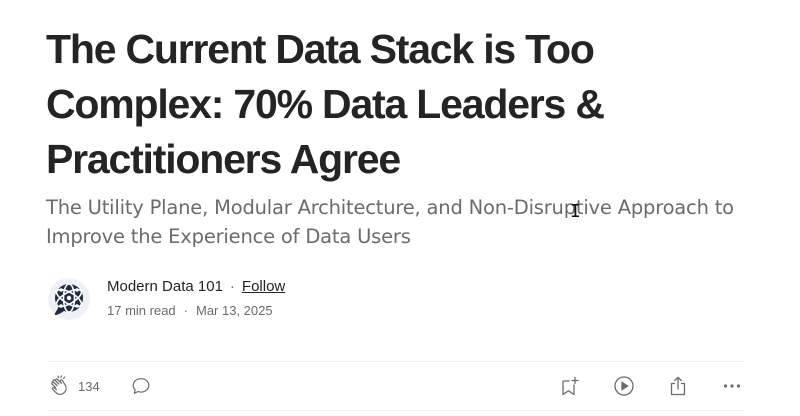 This screenshot has height=416, width=800. What do you see at coordinates (263, 287) in the screenshot?
I see `follow-button: Follow` at bounding box center [263, 287].